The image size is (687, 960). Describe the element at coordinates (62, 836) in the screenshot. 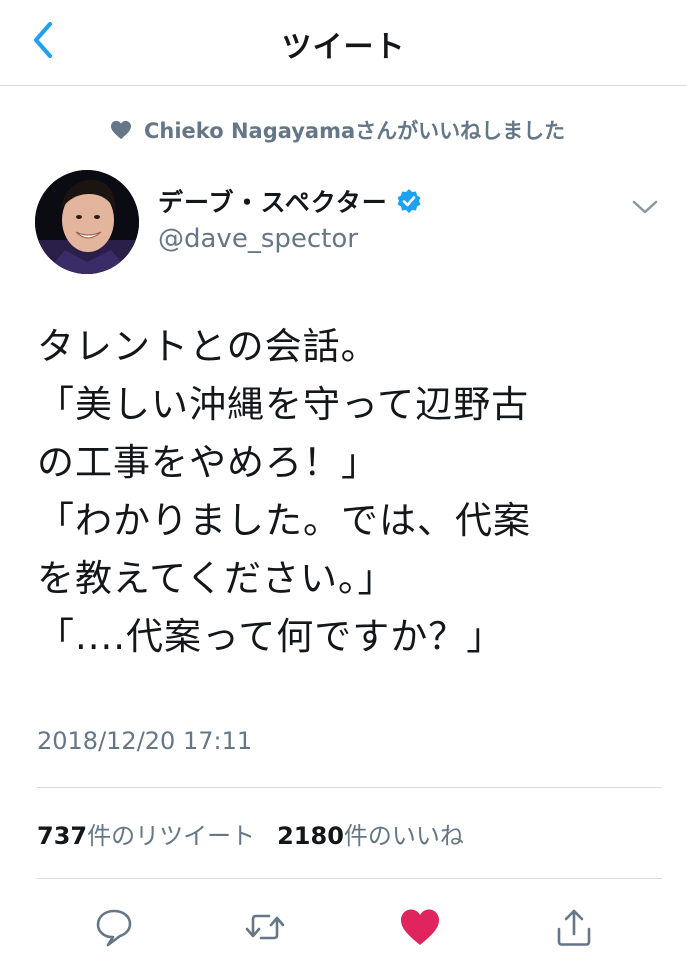

I see `retweet-count: 737` at that location.